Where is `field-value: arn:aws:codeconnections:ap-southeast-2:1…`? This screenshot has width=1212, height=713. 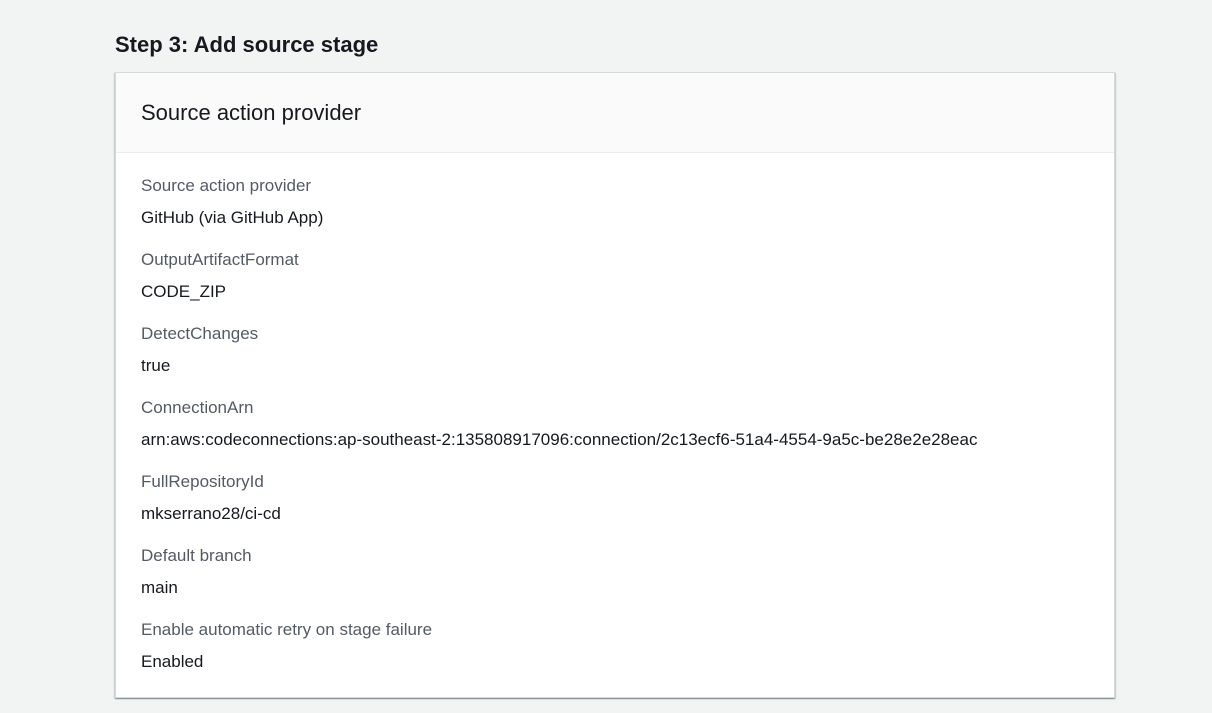
field-value: arn:aws:codeconnections:ap-southeast-2:1… is located at coordinates (559, 439).